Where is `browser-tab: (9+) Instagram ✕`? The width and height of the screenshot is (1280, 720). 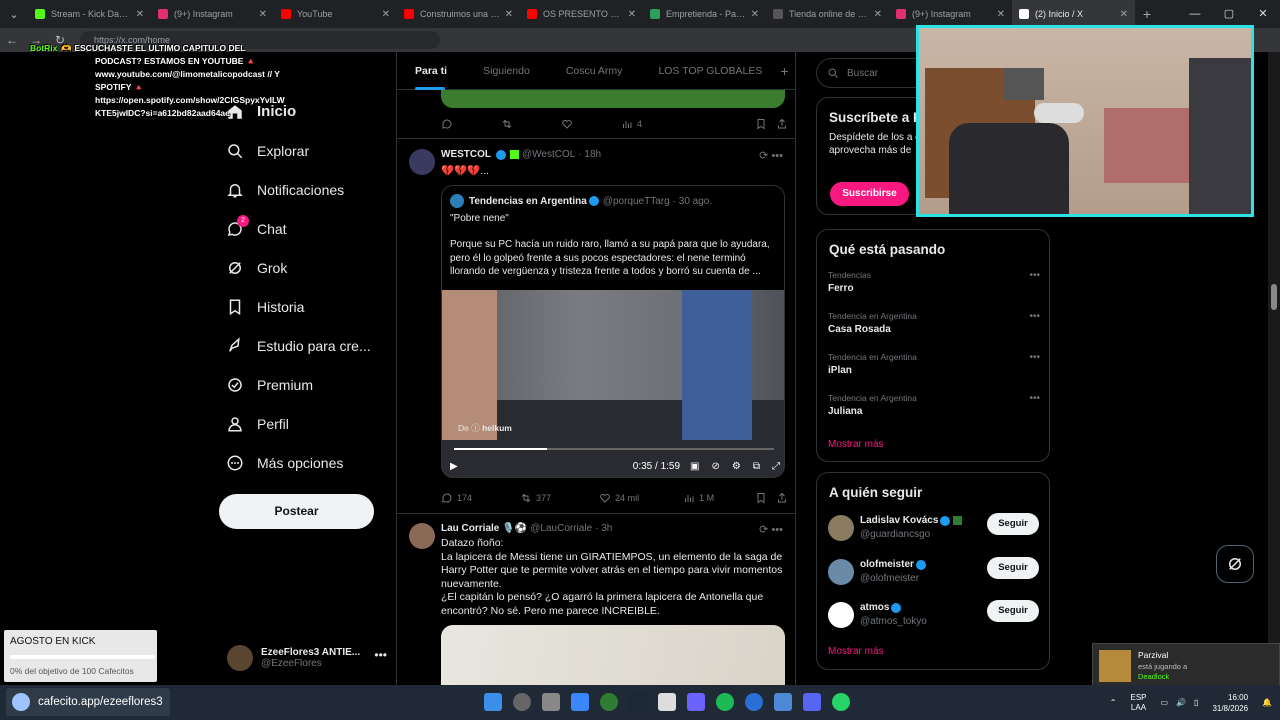 browser-tab: (9+) Instagram ✕ is located at coordinates (950, 14).